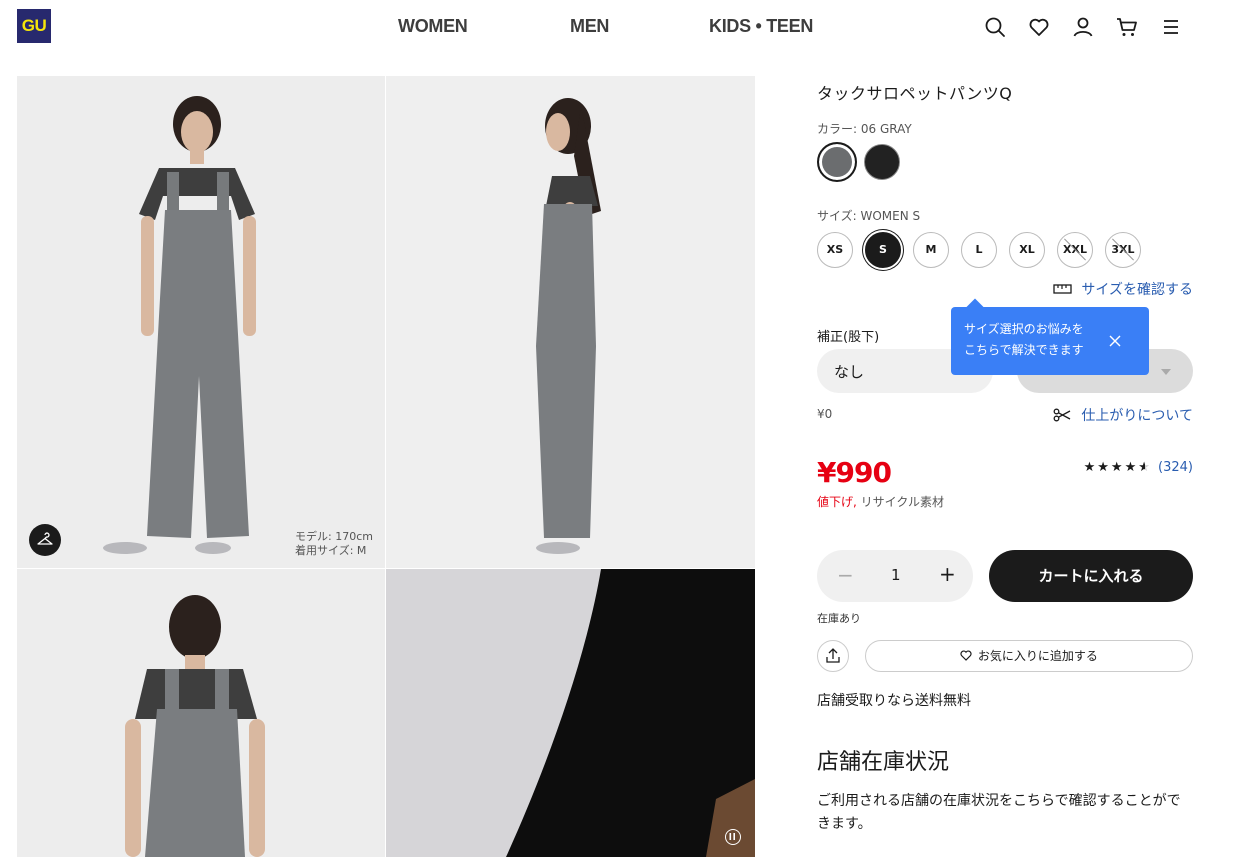  What do you see at coordinates (331, 550) in the screenshot?
I see `model-size: 着用サイズ: M` at bounding box center [331, 550].